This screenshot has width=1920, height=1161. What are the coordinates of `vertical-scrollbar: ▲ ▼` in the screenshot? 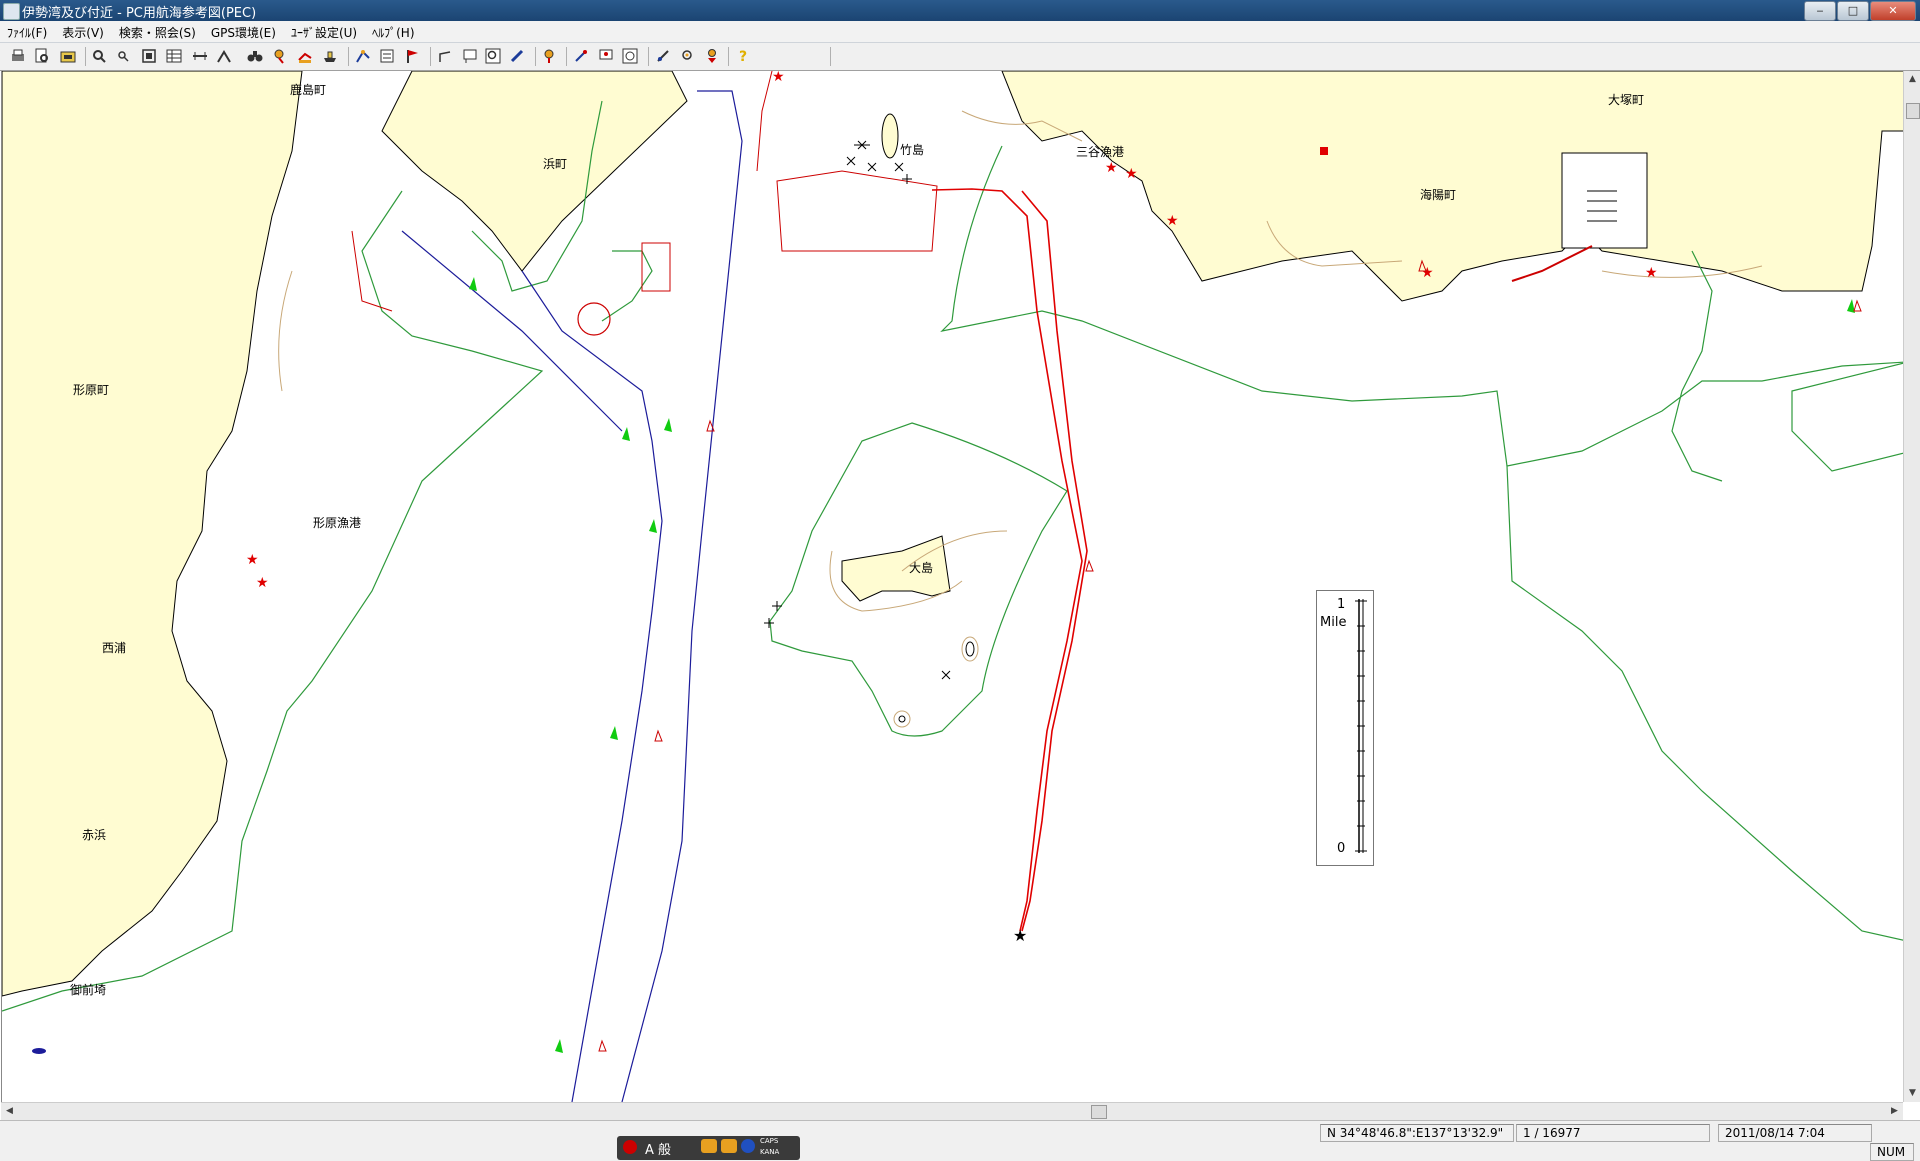 It's located at (1911, 586).